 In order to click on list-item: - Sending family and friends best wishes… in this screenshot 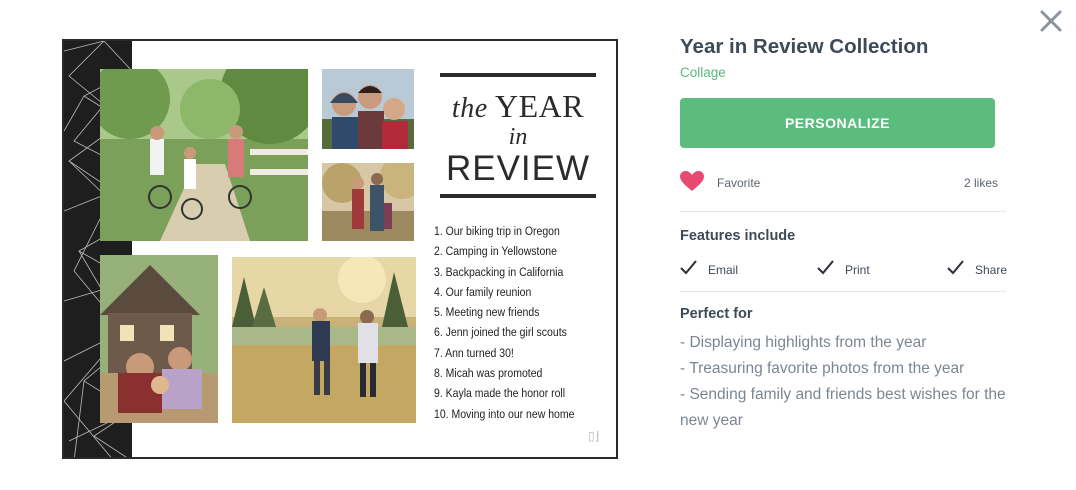, I will do `click(843, 407)`.